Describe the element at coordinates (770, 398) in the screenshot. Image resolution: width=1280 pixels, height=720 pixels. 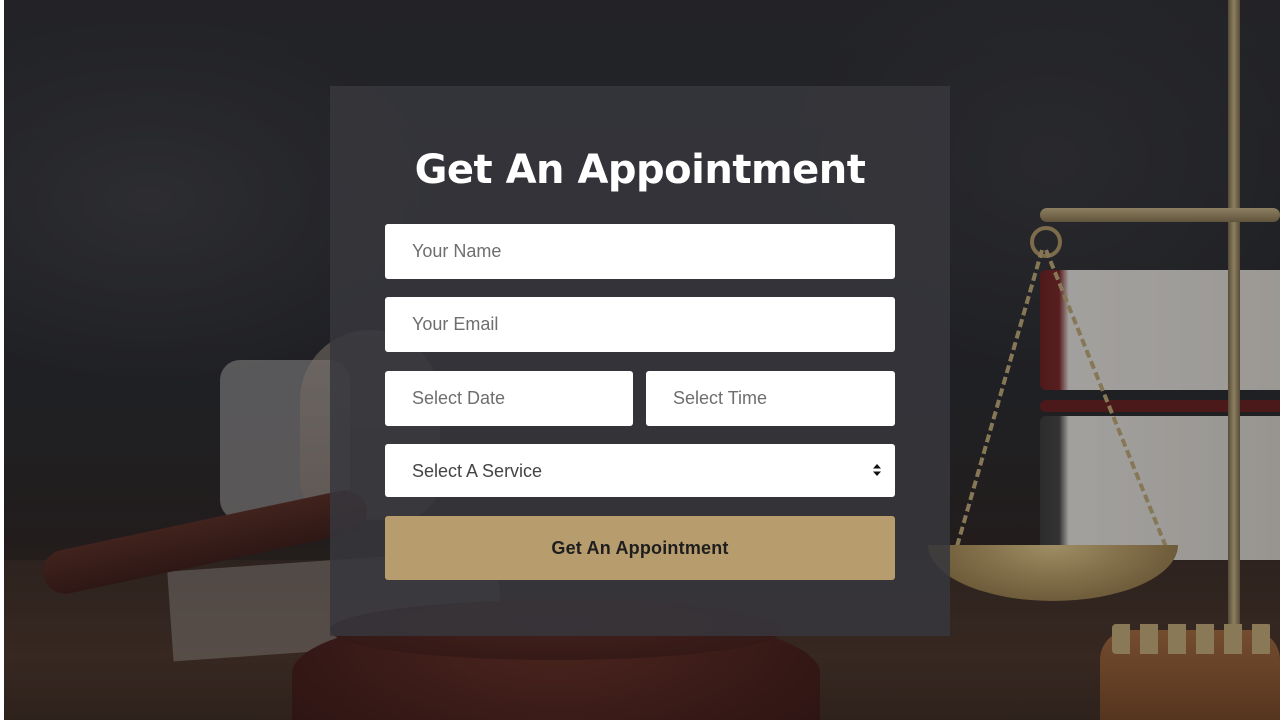
I see `time-input` at that location.